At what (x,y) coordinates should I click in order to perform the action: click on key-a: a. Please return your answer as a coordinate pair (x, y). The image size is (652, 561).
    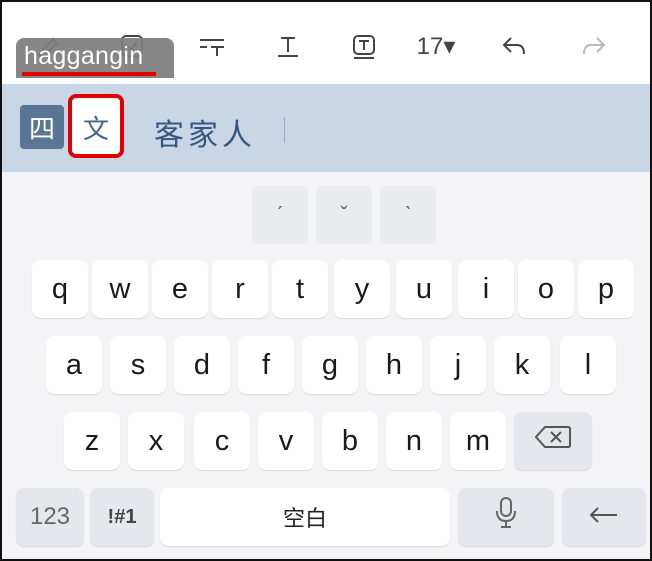
    Looking at the image, I should click on (74, 365).